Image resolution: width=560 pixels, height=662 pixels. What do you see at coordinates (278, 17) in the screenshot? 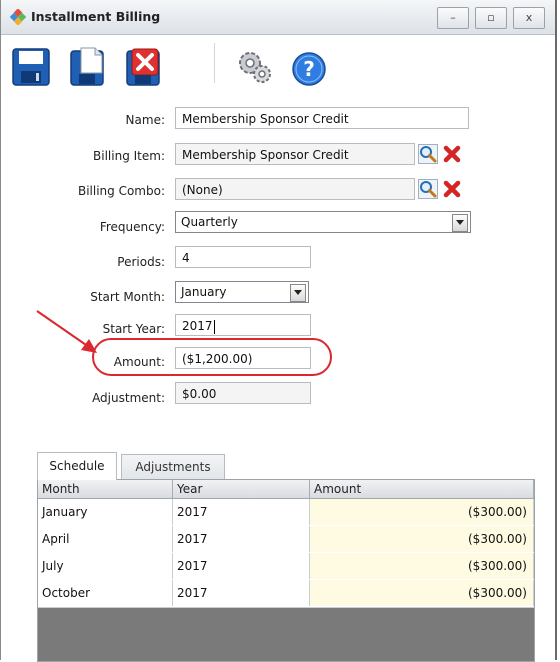
I see `title-bar: Installment Billing – ▫ x` at bounding box center [278, 17].